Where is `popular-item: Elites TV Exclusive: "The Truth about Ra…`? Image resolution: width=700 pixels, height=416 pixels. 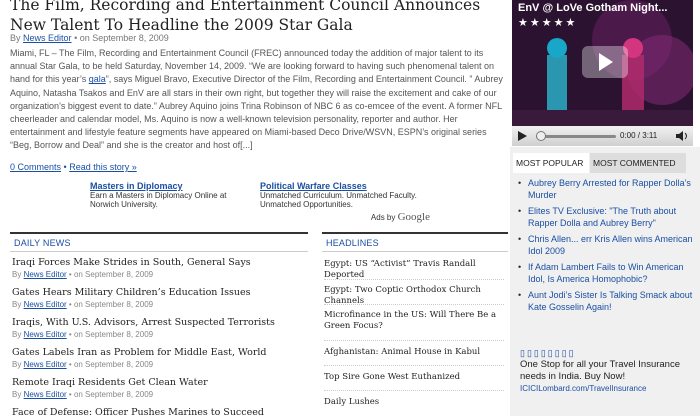 popular-item: Elites TV Exclusive: "The Truth about Ra… is located at coordinates (606, 217).